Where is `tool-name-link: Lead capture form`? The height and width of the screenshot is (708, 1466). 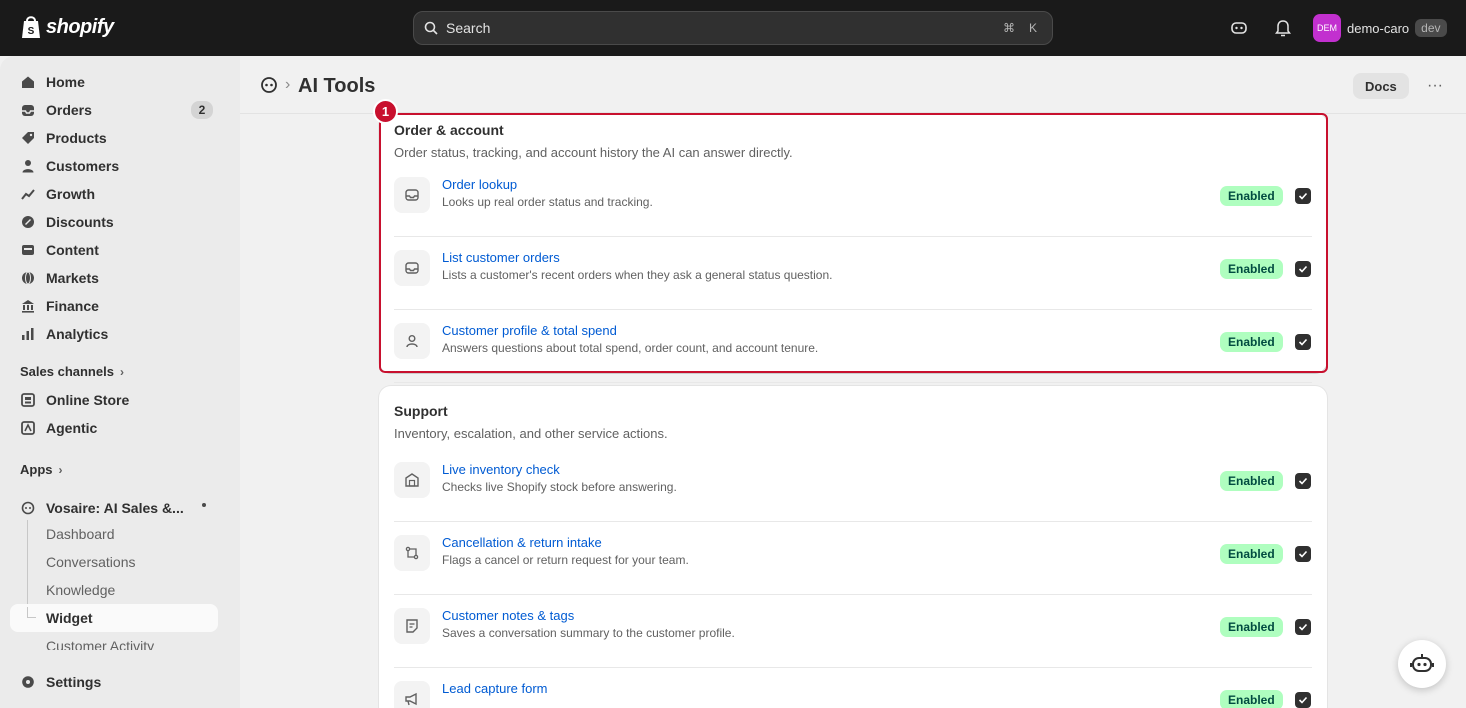
tool-name-link: Lead capture form is located at coordinates (495, 688).